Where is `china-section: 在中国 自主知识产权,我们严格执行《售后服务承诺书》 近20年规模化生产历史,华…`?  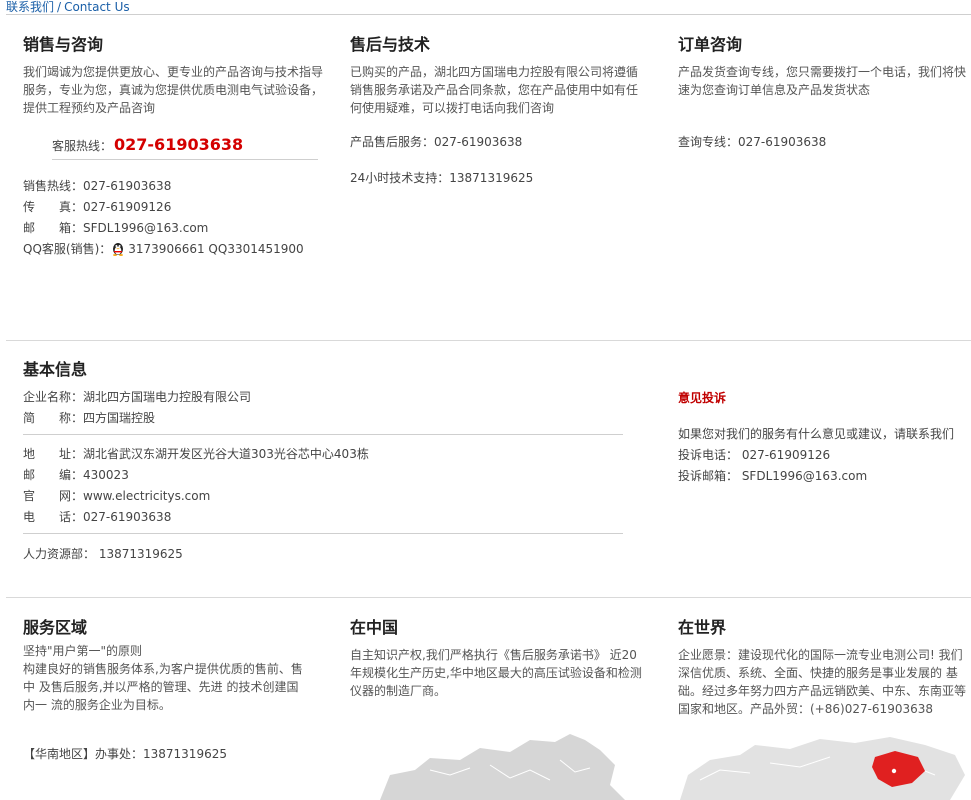 china-section: 在中国 自主知识产权,我们严格执行《售后服务承诺书》 近20年规模化生产历史,华… is located at coordinates (496, 659).